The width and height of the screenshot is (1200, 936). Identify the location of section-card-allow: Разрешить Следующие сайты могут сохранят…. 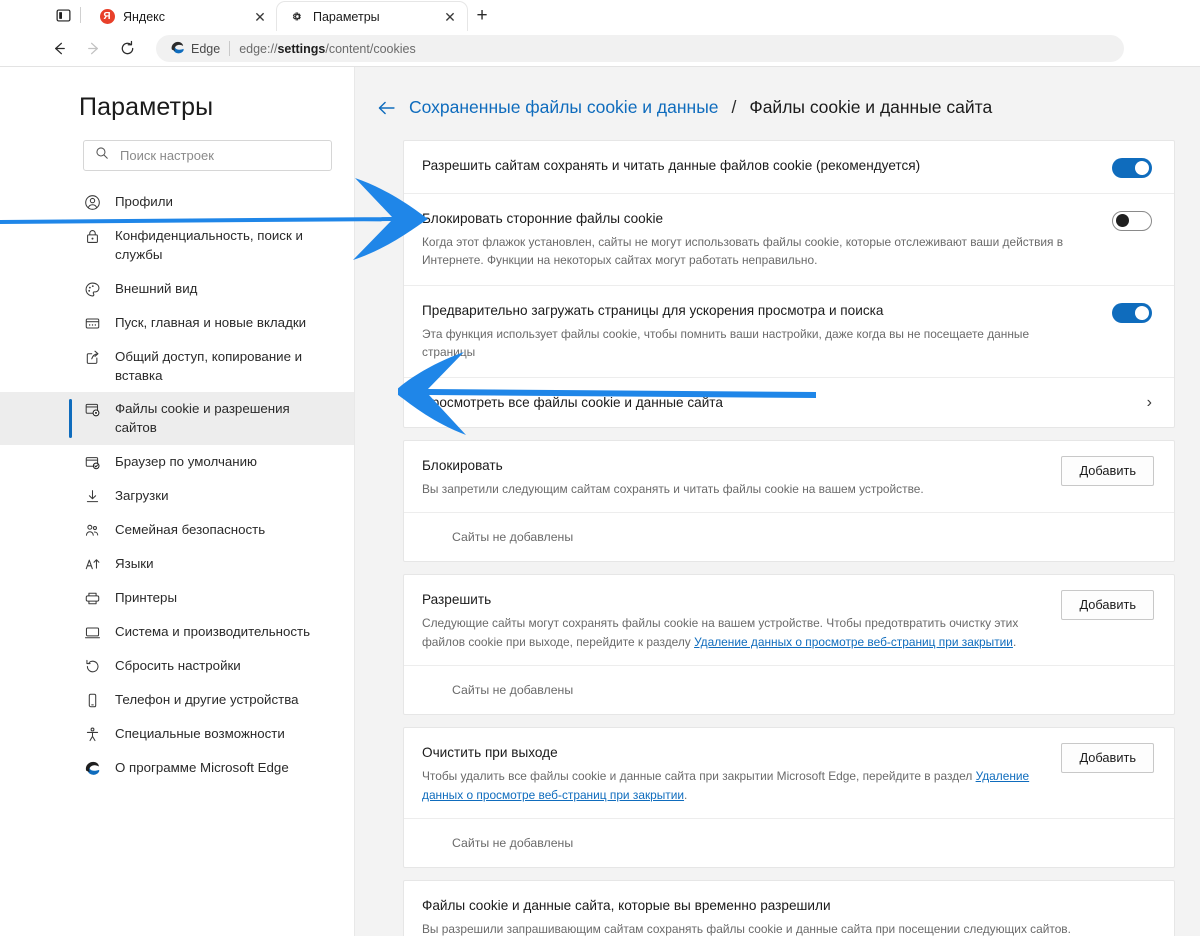
(789, 645).